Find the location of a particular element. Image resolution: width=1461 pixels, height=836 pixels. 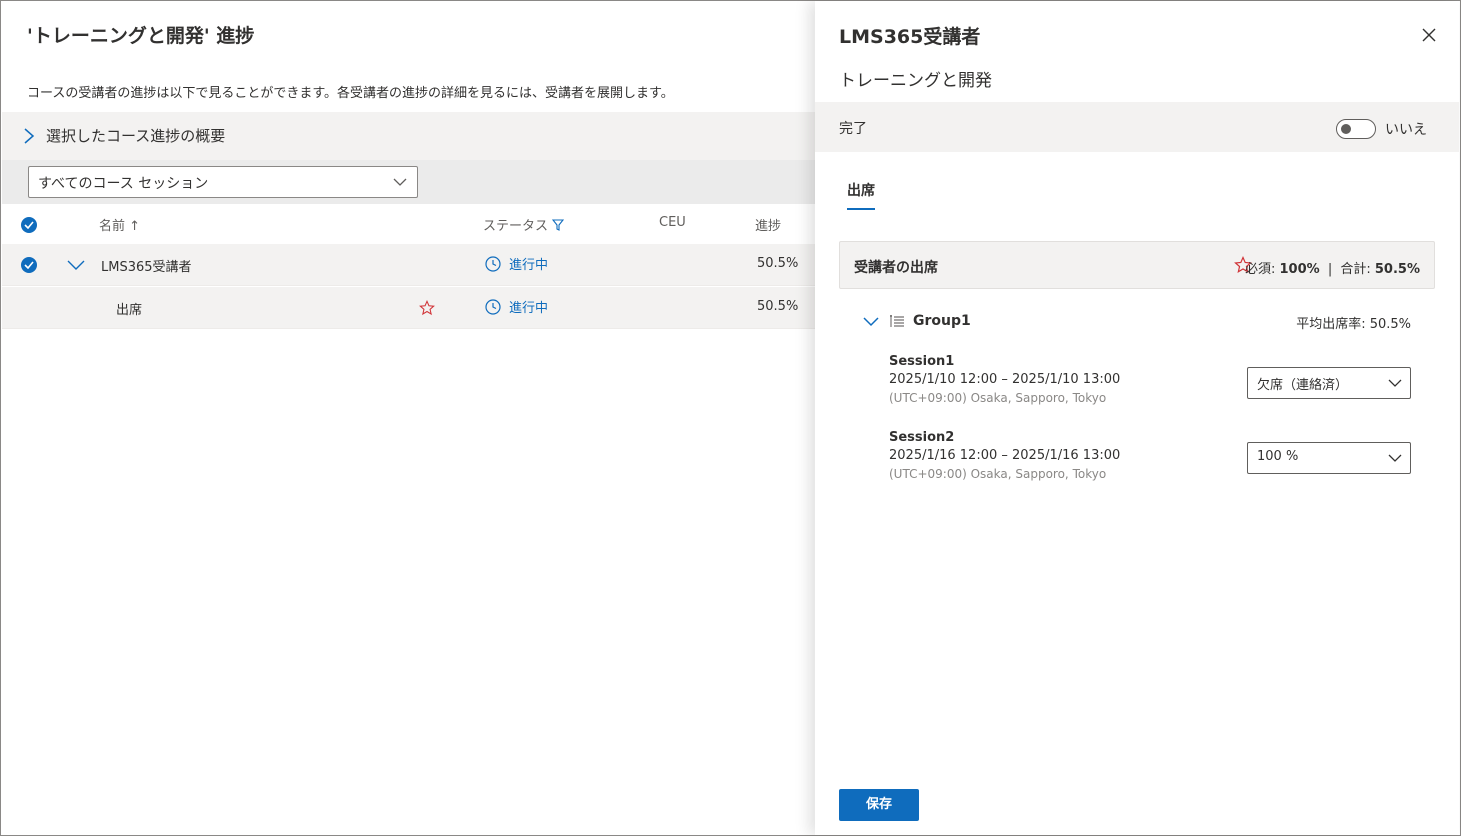

completion-bar: 完了 いいえ is located at coordinates (1137, 127).